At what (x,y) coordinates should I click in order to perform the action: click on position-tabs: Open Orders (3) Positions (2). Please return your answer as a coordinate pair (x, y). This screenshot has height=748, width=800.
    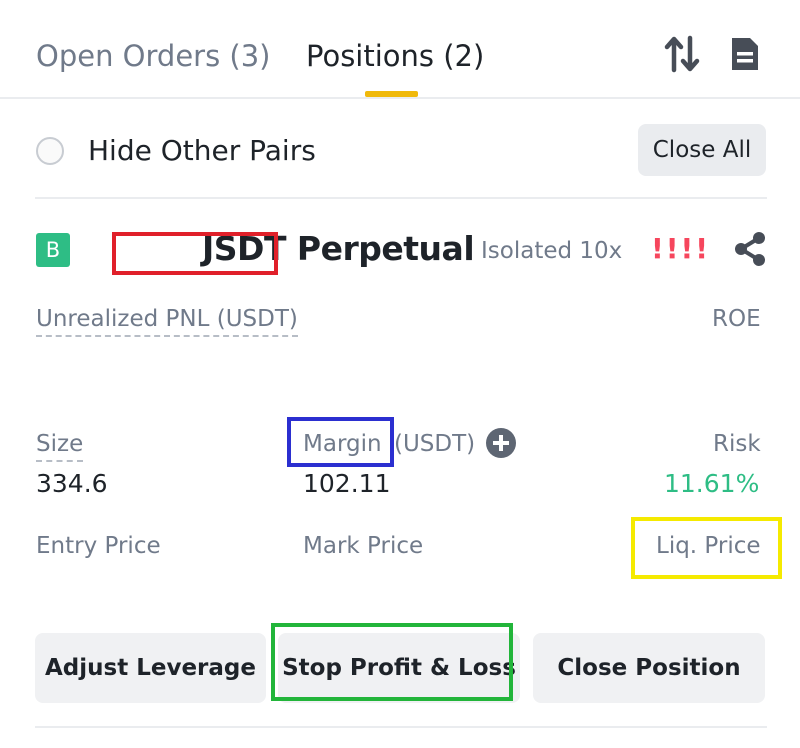
    Looking at the image, I should click on (400, 49).